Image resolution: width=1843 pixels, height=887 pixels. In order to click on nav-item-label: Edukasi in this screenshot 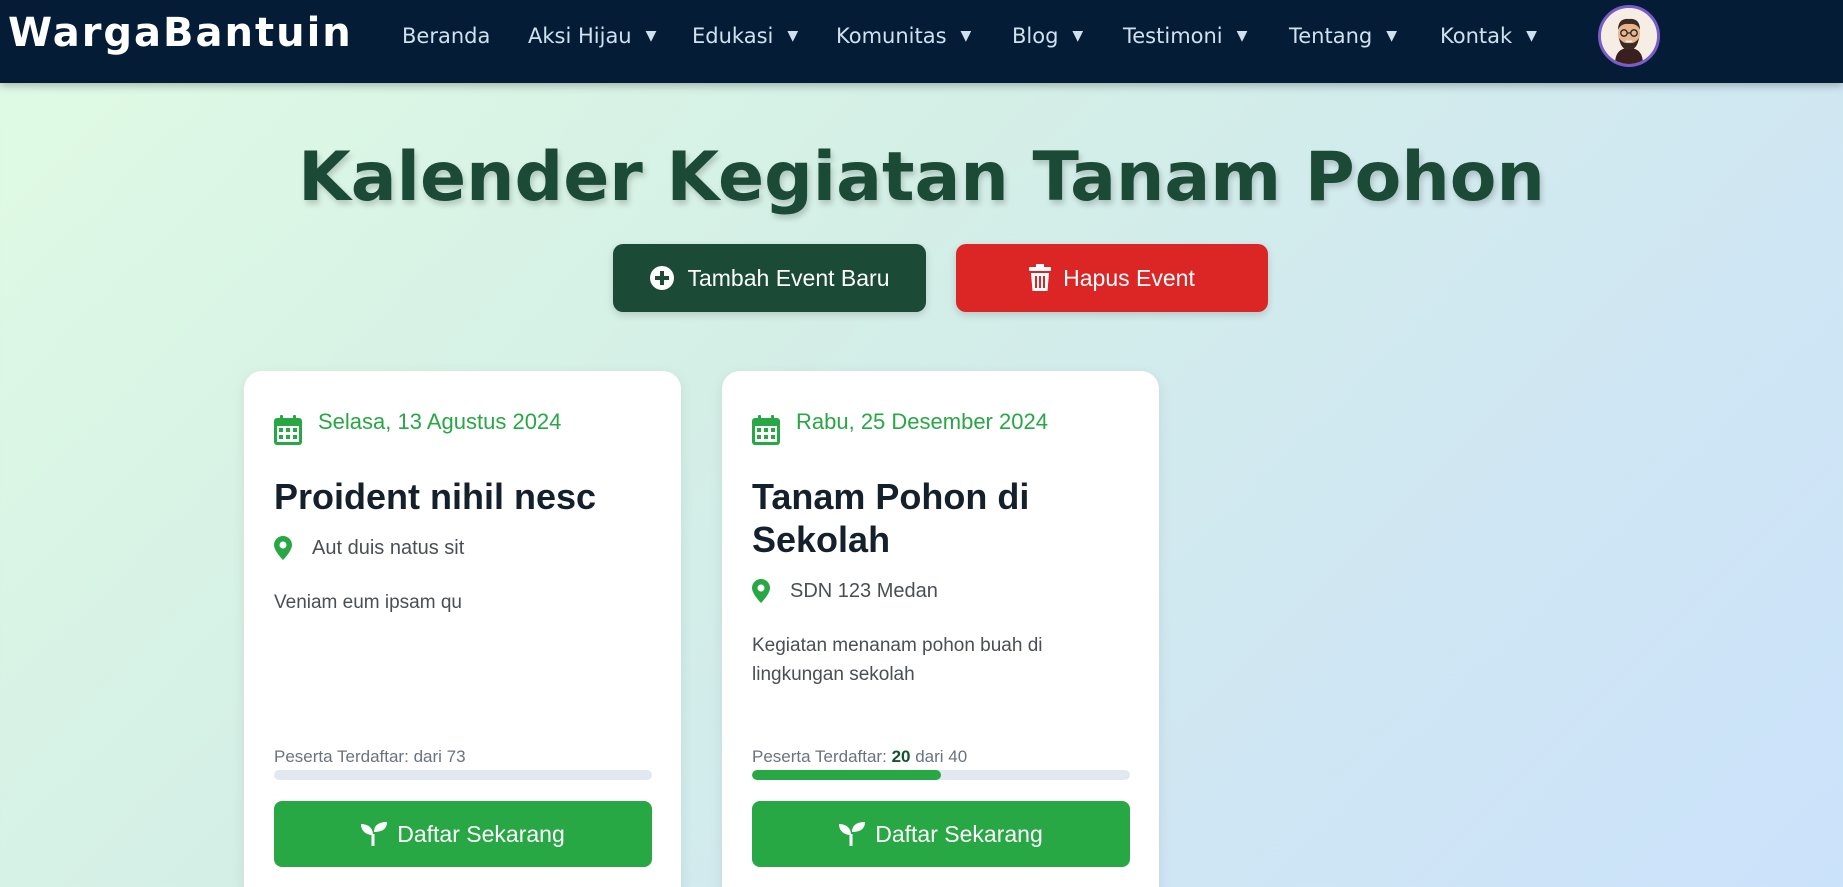, I will do `click(733, 36)`.